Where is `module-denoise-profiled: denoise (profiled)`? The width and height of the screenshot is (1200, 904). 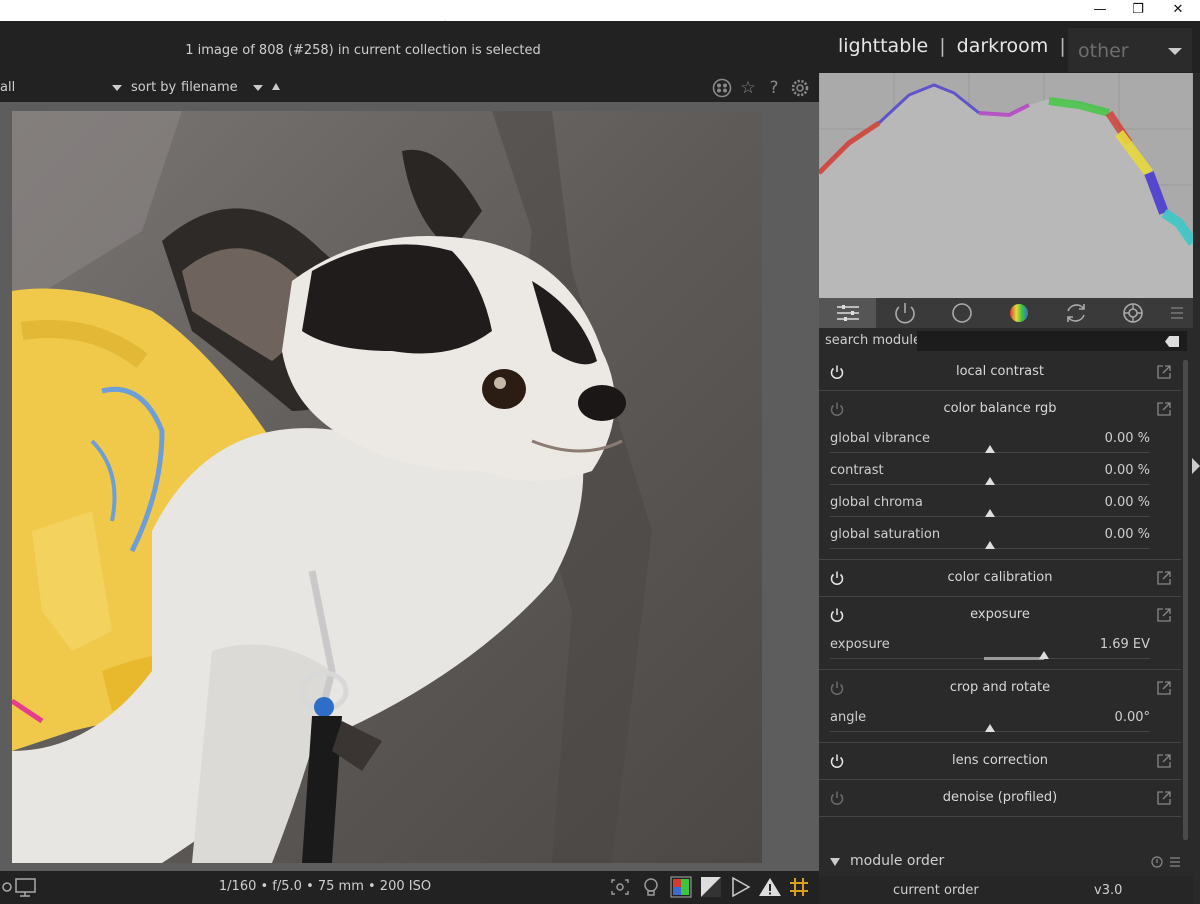
module-denoise-profiled: denoise (profiled) is located at coordinates (1000, 798).